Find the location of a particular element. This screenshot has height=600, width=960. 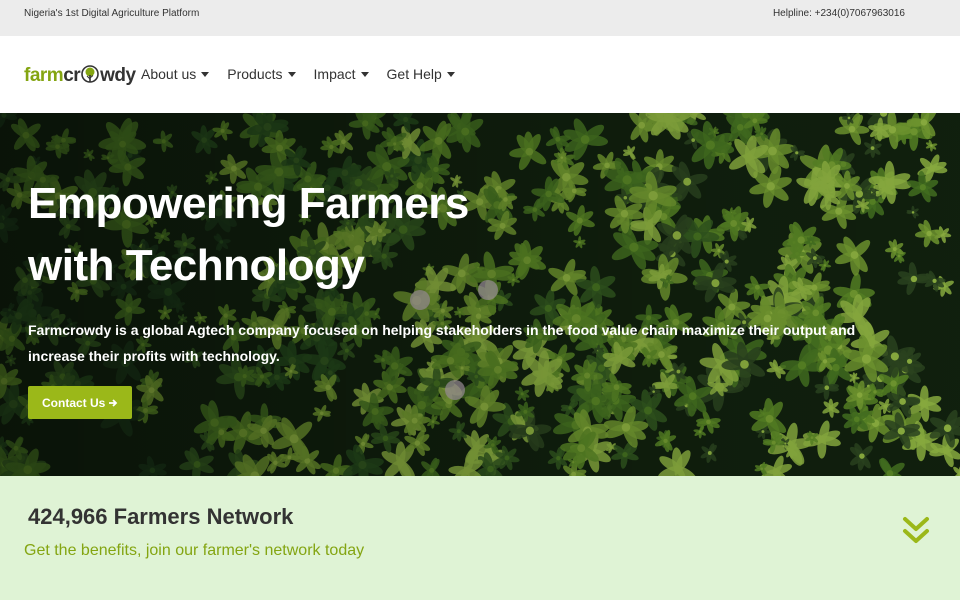

nav-item-impact: Impact is located at coordinates (341, 74).